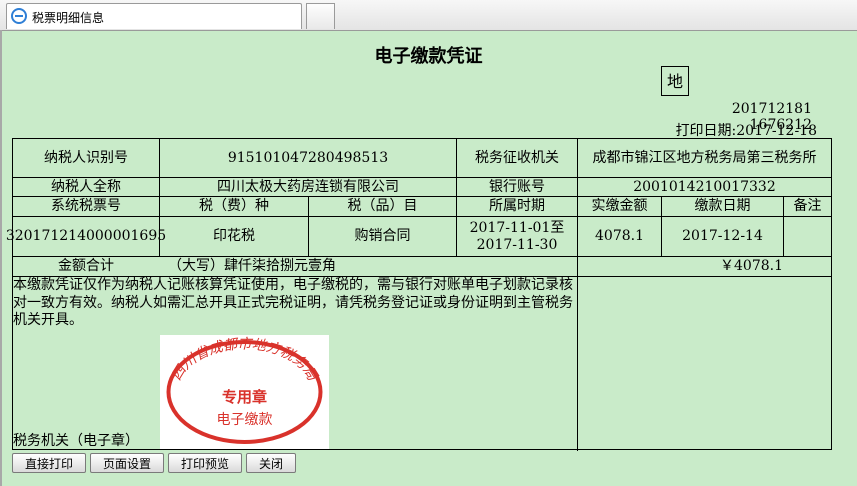 The width and height of the screenshot is (857, 486). I want to click on header-remark: 备注, so click(807, 206).